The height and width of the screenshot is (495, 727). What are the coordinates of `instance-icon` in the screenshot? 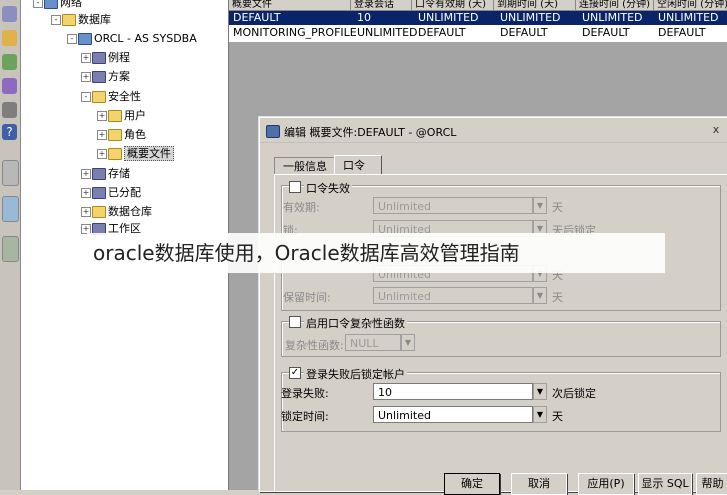 It's located at (99, 58).